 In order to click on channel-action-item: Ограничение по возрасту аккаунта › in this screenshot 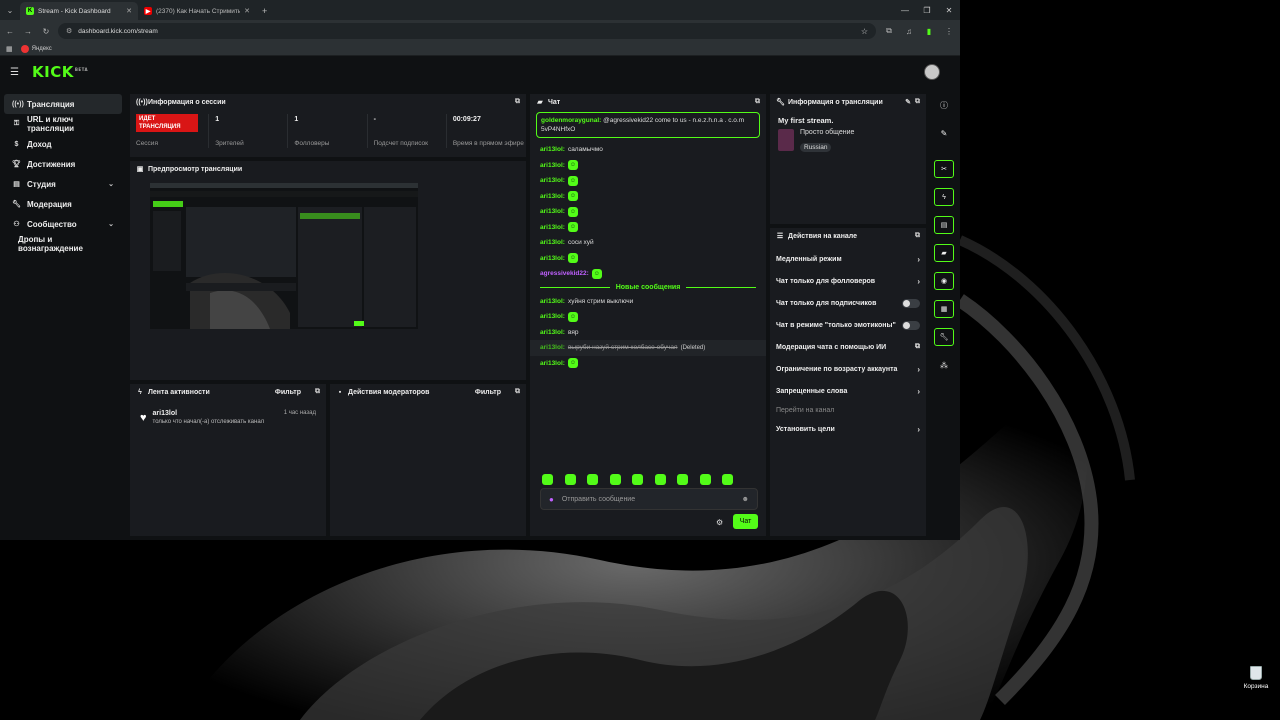, I will do `click(848, 369)`.